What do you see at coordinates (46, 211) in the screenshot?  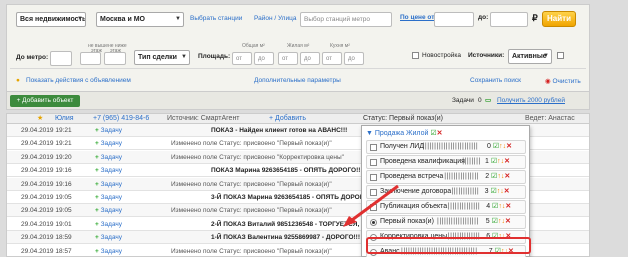 I see `row-date: 29.04.2019 19:05` at bounding box center [46, 211].